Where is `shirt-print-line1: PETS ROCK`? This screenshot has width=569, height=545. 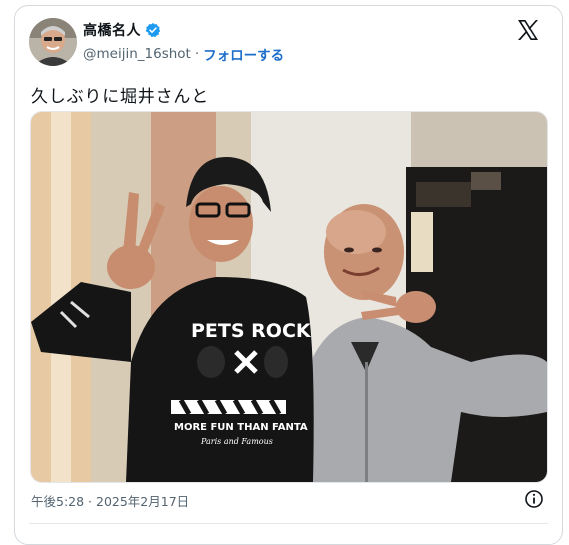
shirt-print-line1: PETS ROCK is located at coordinates (251, 331).